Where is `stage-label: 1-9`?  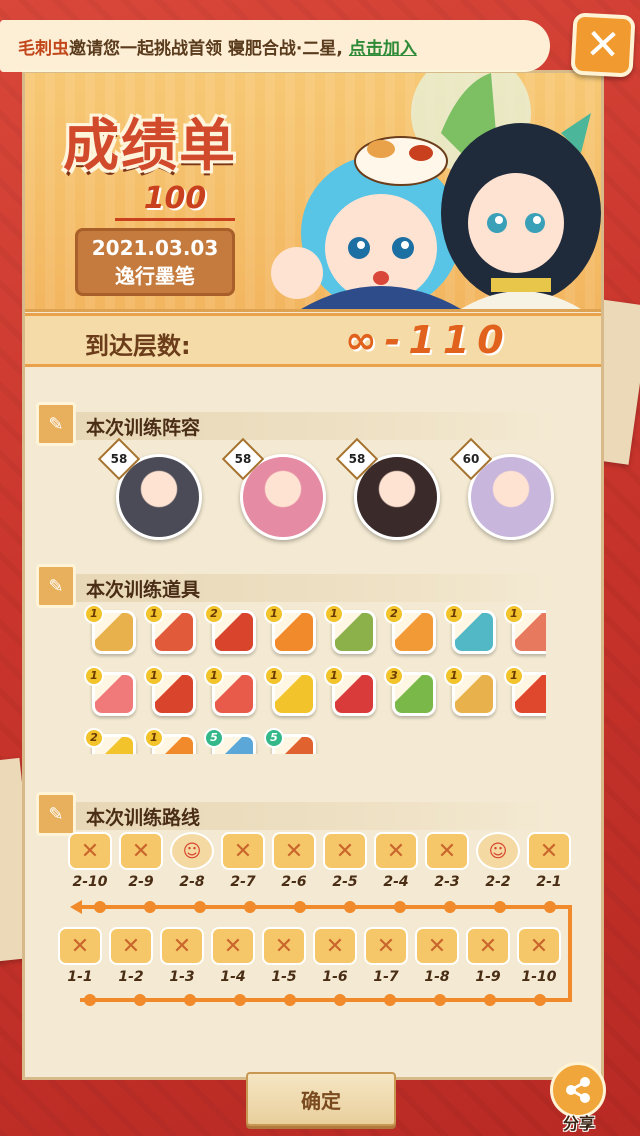
stage-label: 1-9 is located at coordinates (488, 977).